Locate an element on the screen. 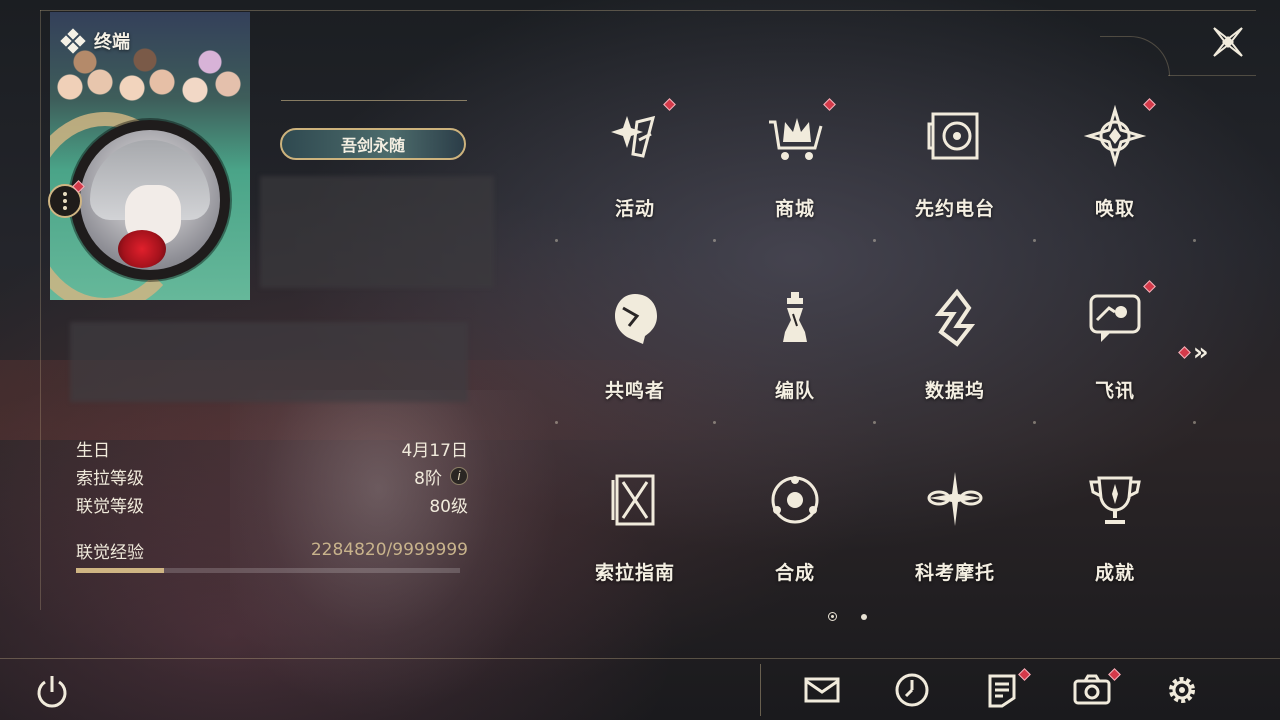 The width and height of the screenshot is (1280, 720). pagination is located at coordinates (847, 616).